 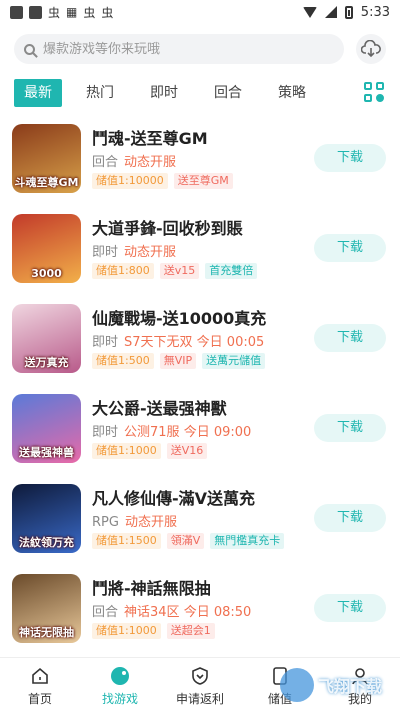 I want to click on game-title: 凡人修仙傳-滿V送萬充, so click(x=173, y=497).